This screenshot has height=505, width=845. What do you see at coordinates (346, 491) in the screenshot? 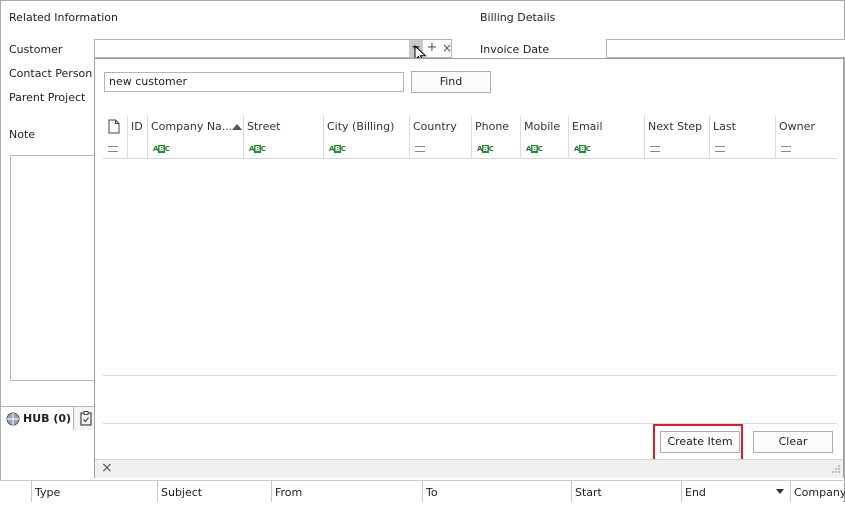
I see `col-from: From` at bounding box center [346, 491].